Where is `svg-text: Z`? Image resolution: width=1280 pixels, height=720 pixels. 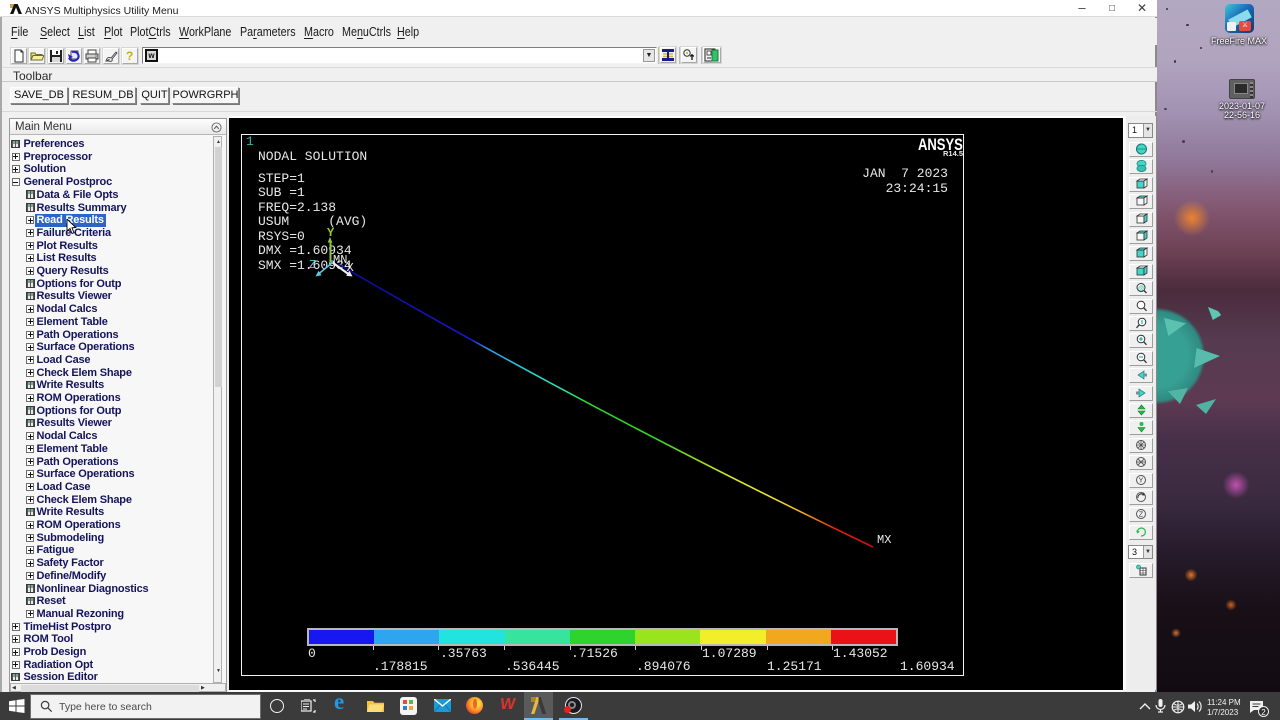
svg-text: Z is located at coordinates (1140, 515).